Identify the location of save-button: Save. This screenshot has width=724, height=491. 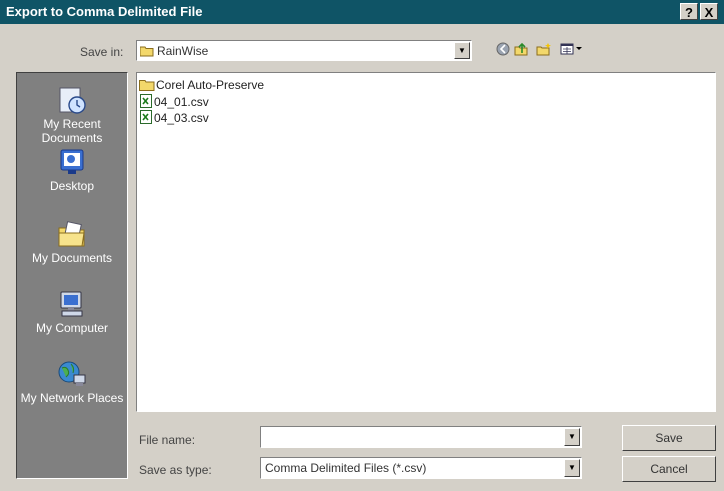
(669, 438).